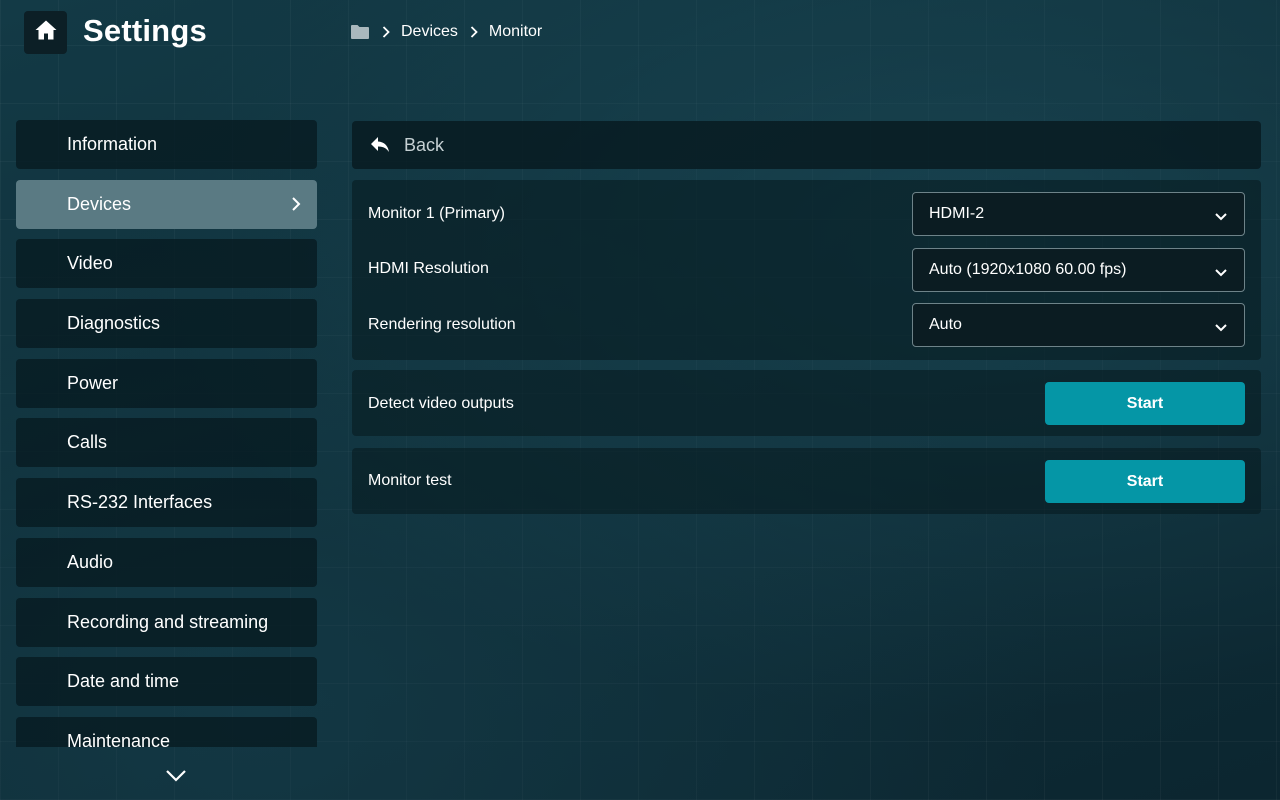 The width and height of the screenshot is (1280, 800). I want to click on sidebar-item-recording-and-streaming: Recording and streaming, so click(166, 622).